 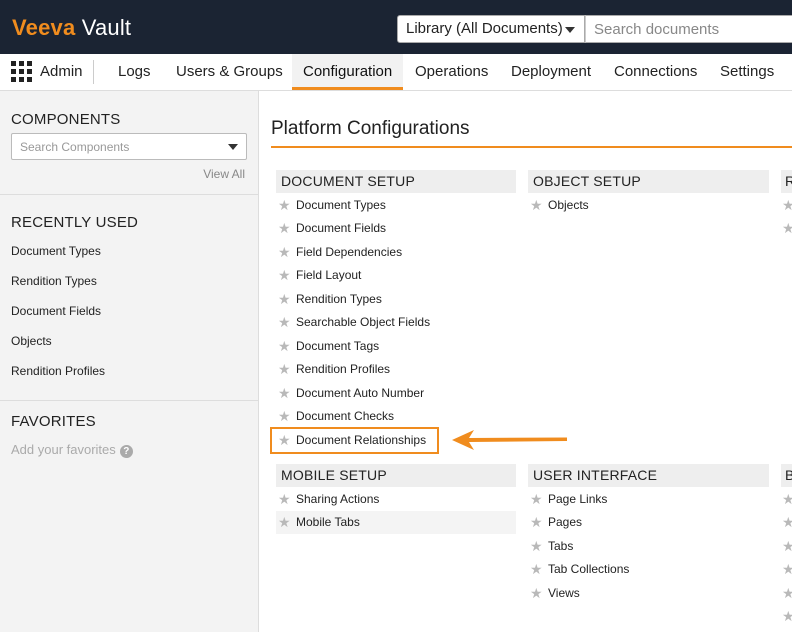 What do you see at coordinates (338, 499) in the screenshot?
I see `config-item-label: Sharing Actions` at bounding box center [338, 499].